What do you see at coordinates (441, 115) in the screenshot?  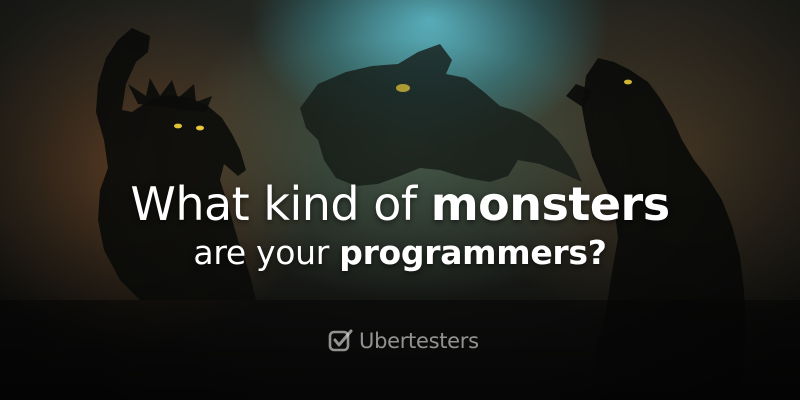 I see `dragon-silhouette` at bounding box center [441, 115].